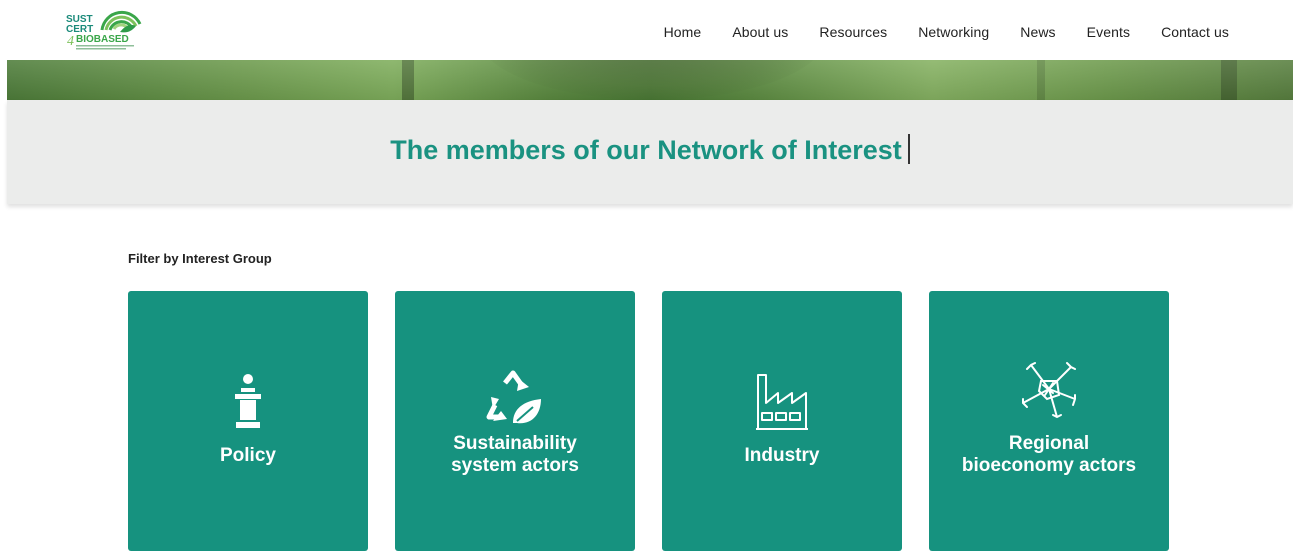 The height and width of the screenshot is (551, 1293). Describe the element at coordinates (683, 32) in the screenshot. I see `nav-home: Home` at that location.